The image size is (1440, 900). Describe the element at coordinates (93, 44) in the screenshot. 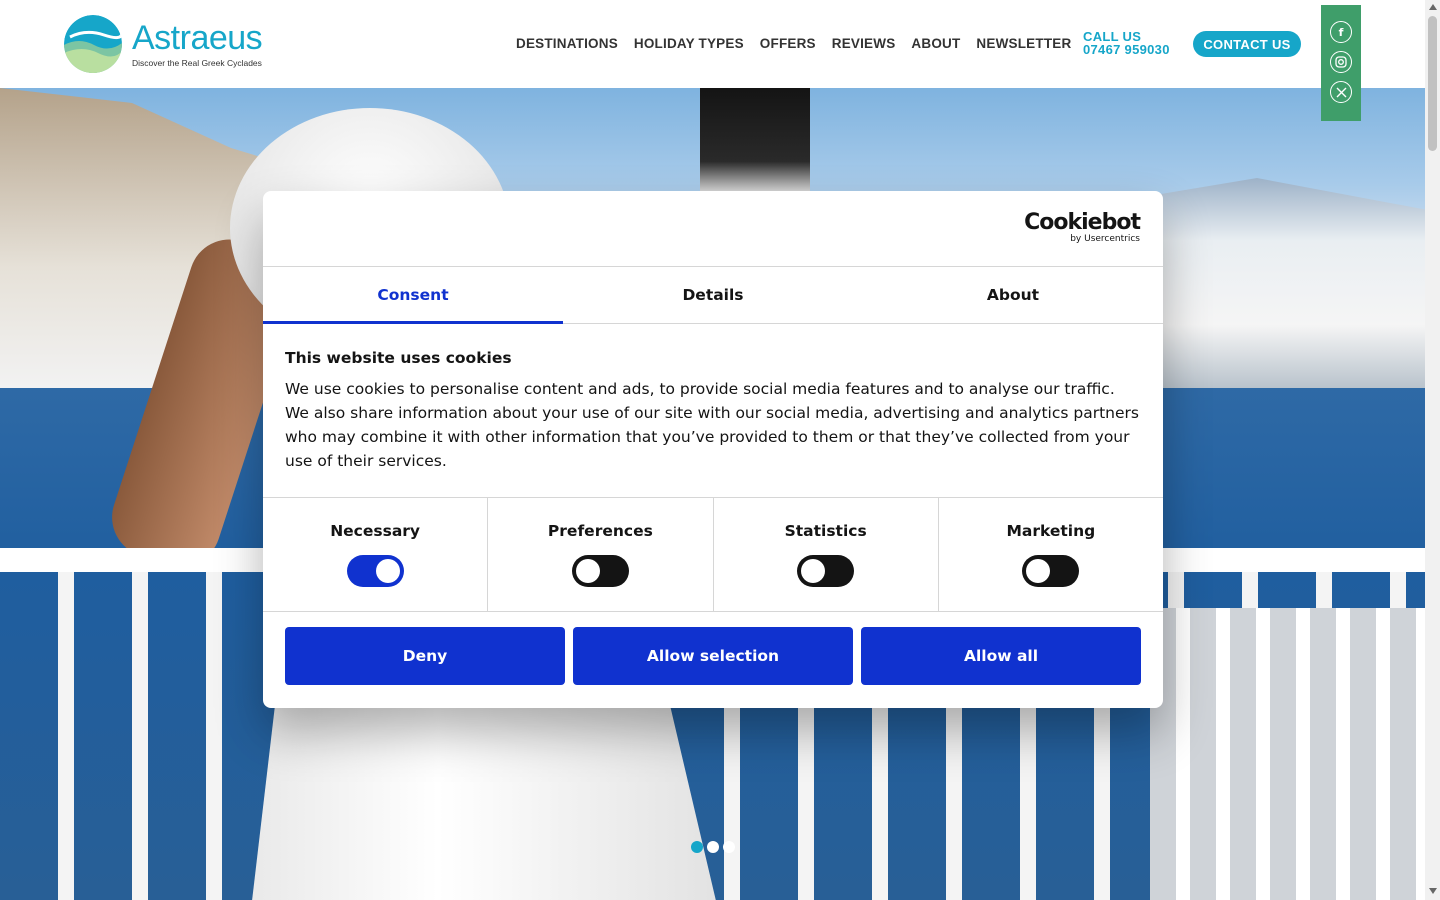

I see `logo-mark-icon` at that location.